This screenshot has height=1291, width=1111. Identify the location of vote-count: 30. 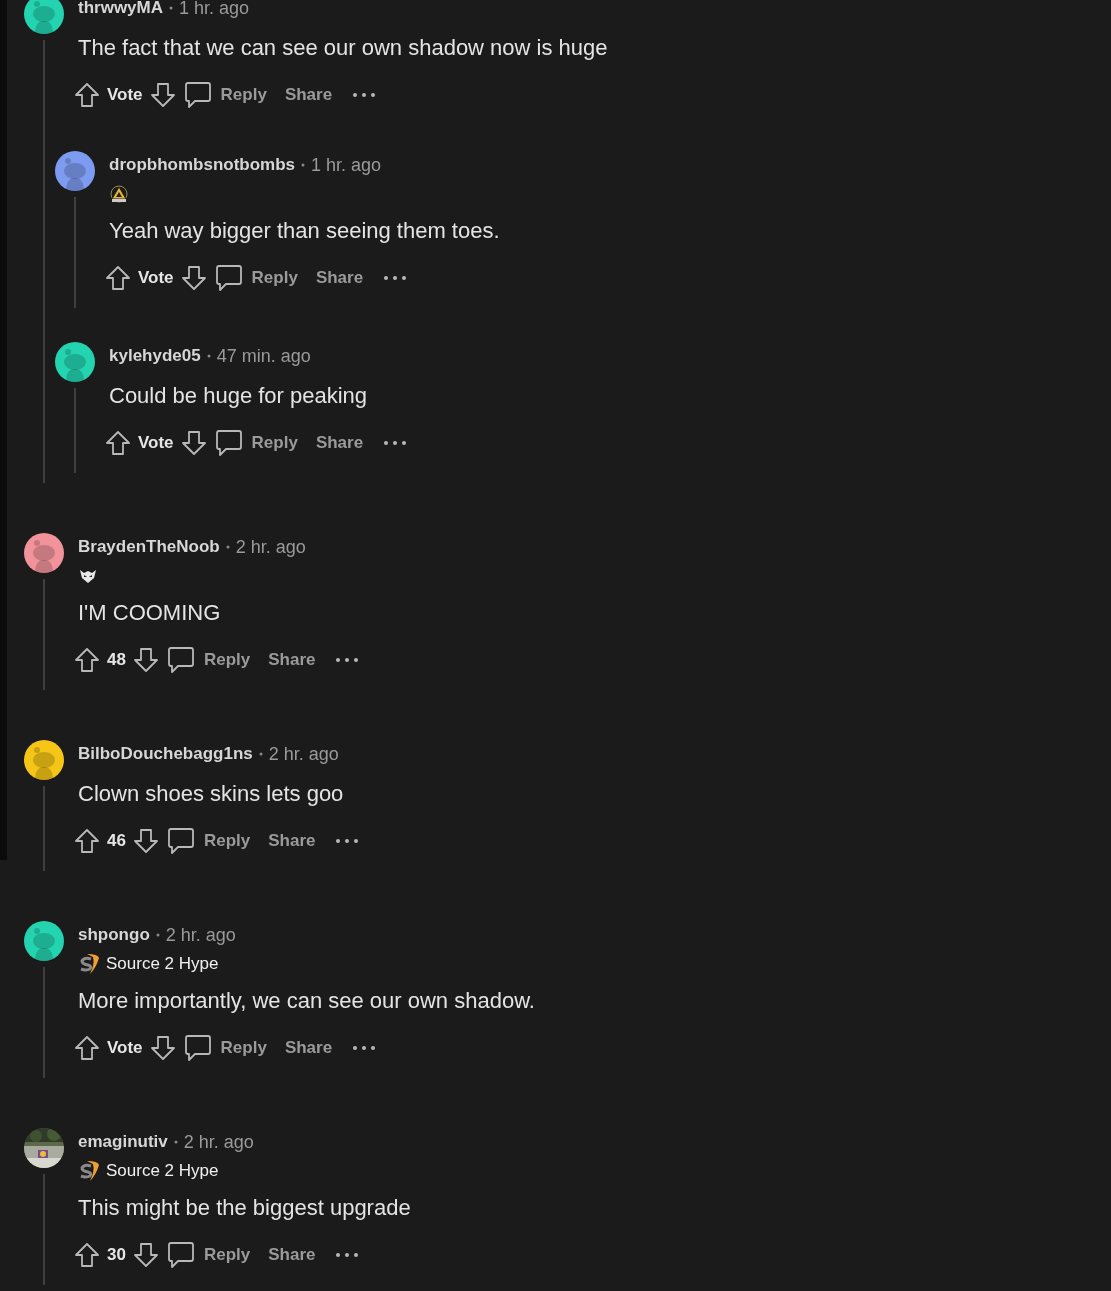
(116, 1255).